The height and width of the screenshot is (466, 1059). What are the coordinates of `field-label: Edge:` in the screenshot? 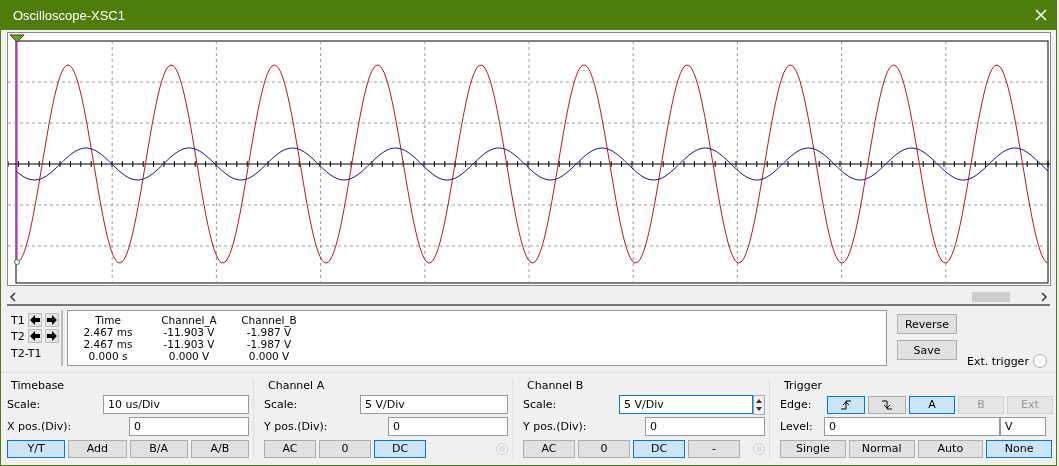 It's located at (796, 404).